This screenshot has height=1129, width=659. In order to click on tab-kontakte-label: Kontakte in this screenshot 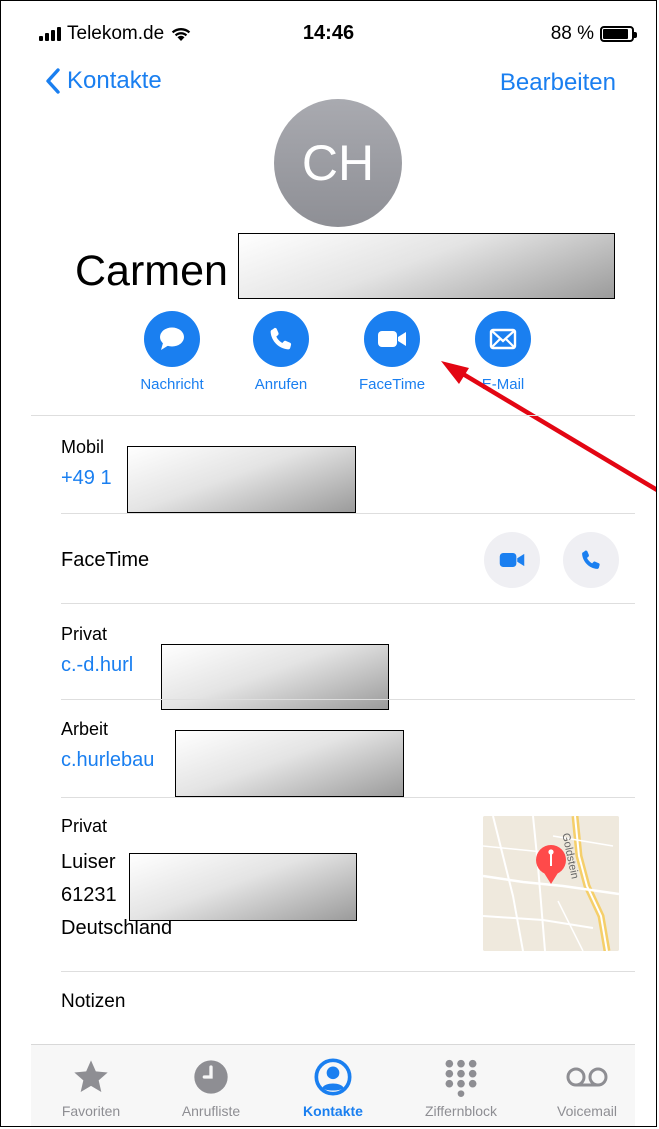, I will do `click(333, 1111)`.